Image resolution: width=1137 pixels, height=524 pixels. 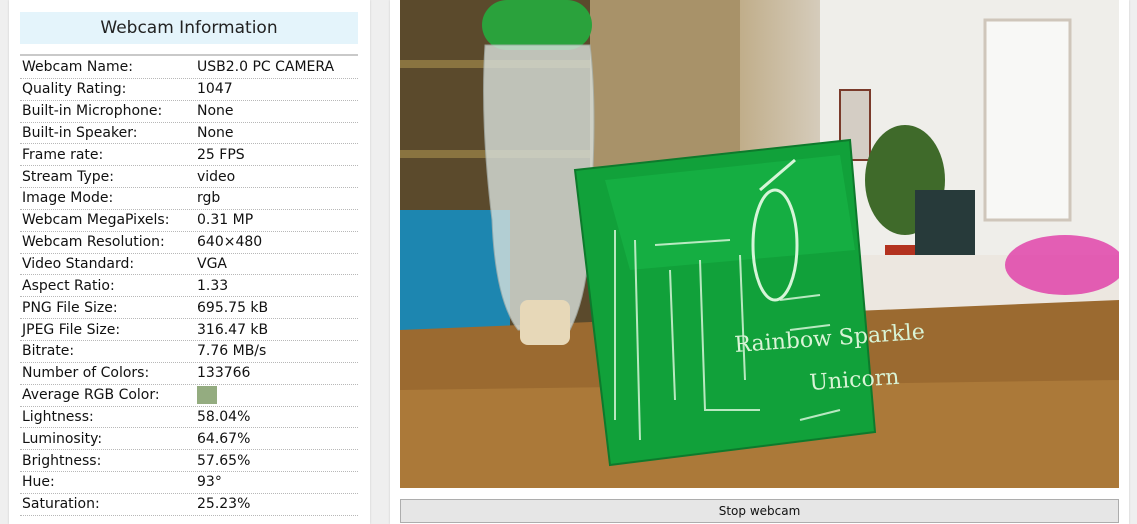 What do you see at coordinates (189, 134) in the screenshot?
I see `row-builtin-speaker: Built-in Speaker: None` at bounding box center [189, 134].